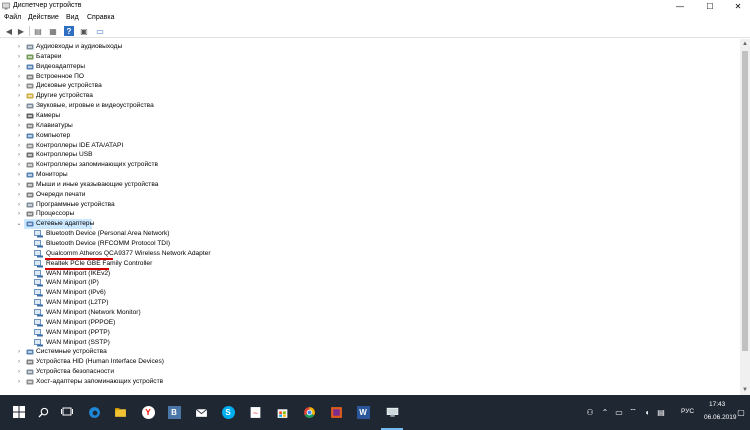  I want to click on back-arrow-icon: ◀, so click(9, 31).